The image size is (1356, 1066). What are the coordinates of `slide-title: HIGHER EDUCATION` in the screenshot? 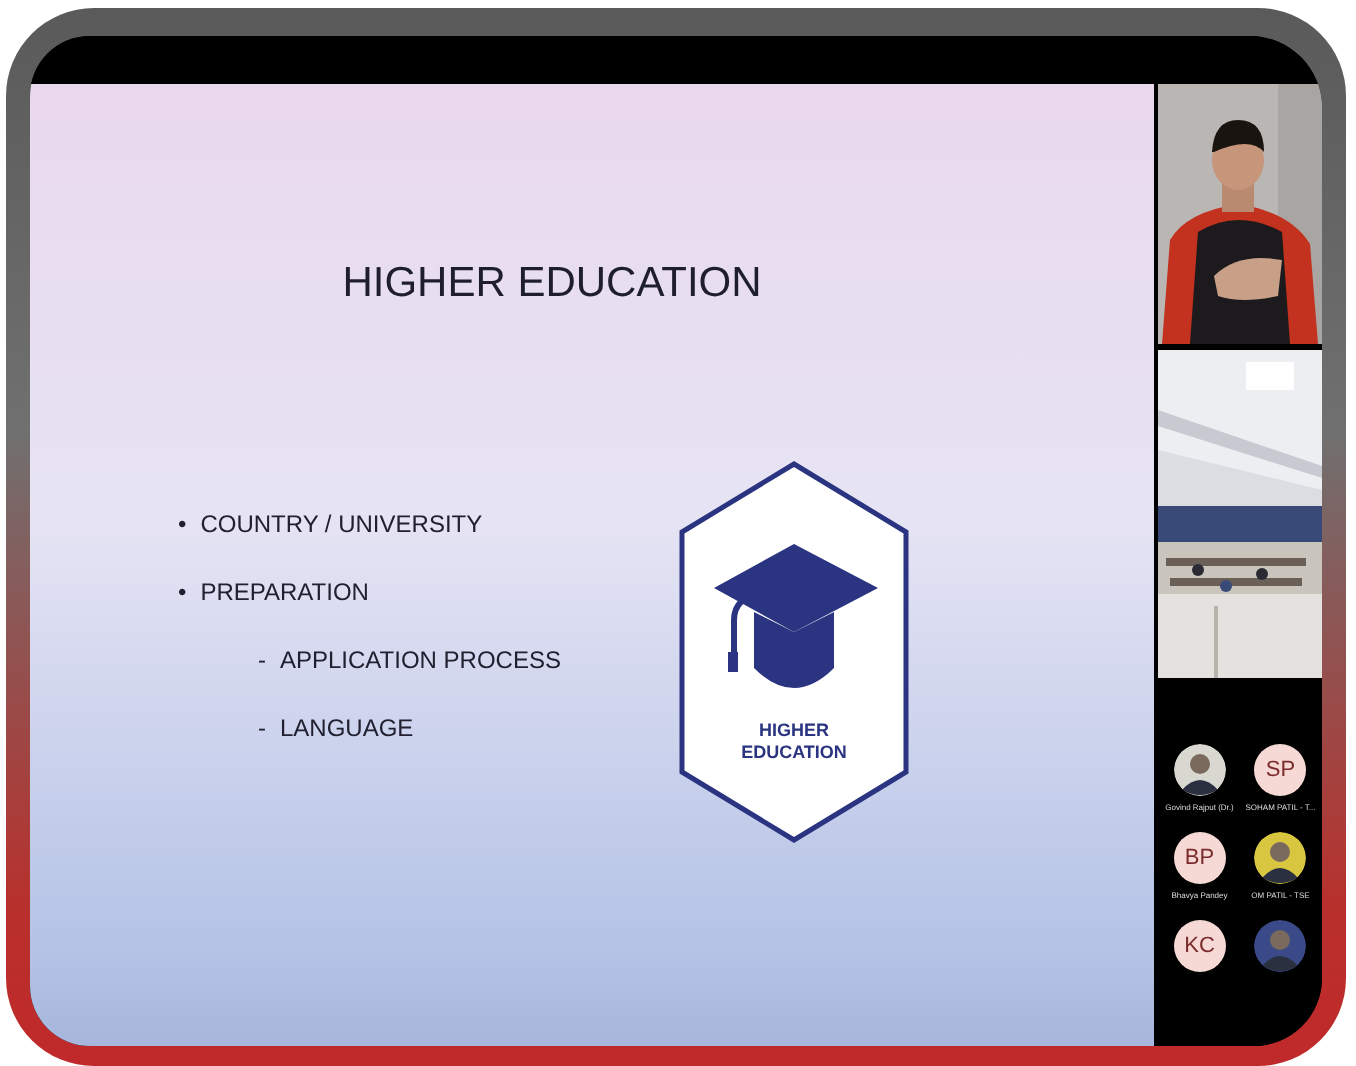 It's located at (553, 284).